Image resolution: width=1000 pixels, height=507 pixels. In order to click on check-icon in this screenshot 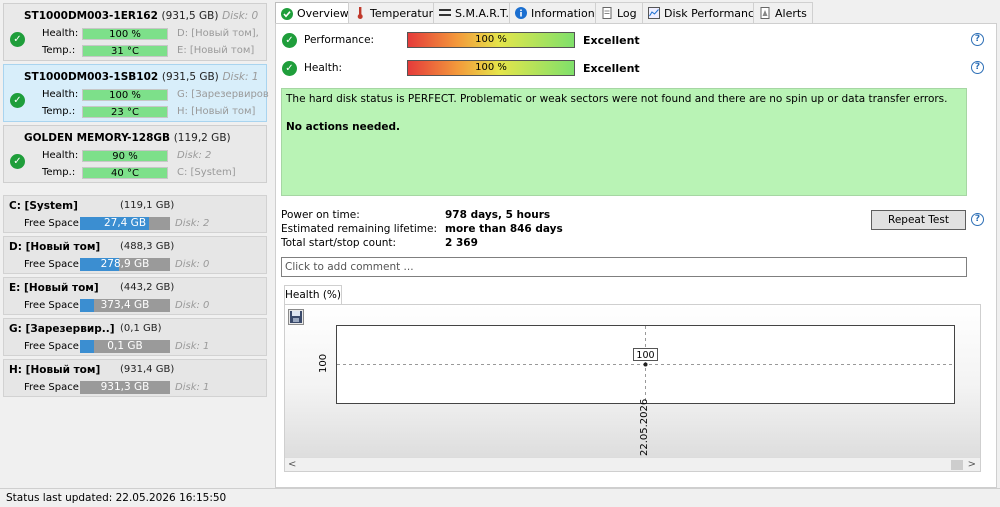, I will do `click(287, 13)`.